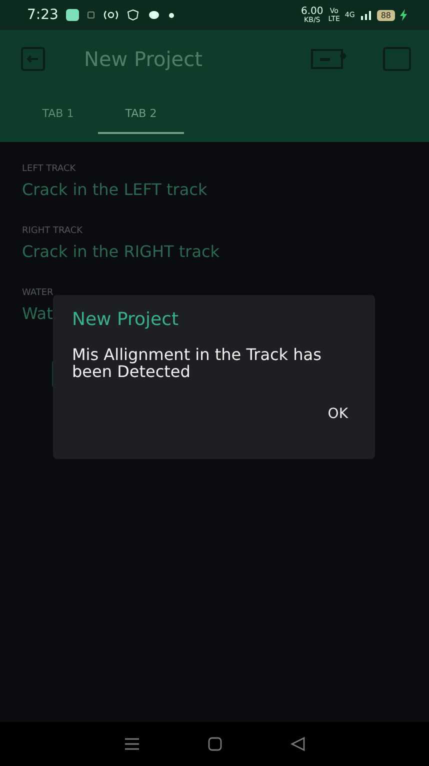 The height and width of the screenshot is (766, 429). What do you see at coordinates (403, 15) in the screenshot?
I see `charging-icon` at bounding box center [403, 15].